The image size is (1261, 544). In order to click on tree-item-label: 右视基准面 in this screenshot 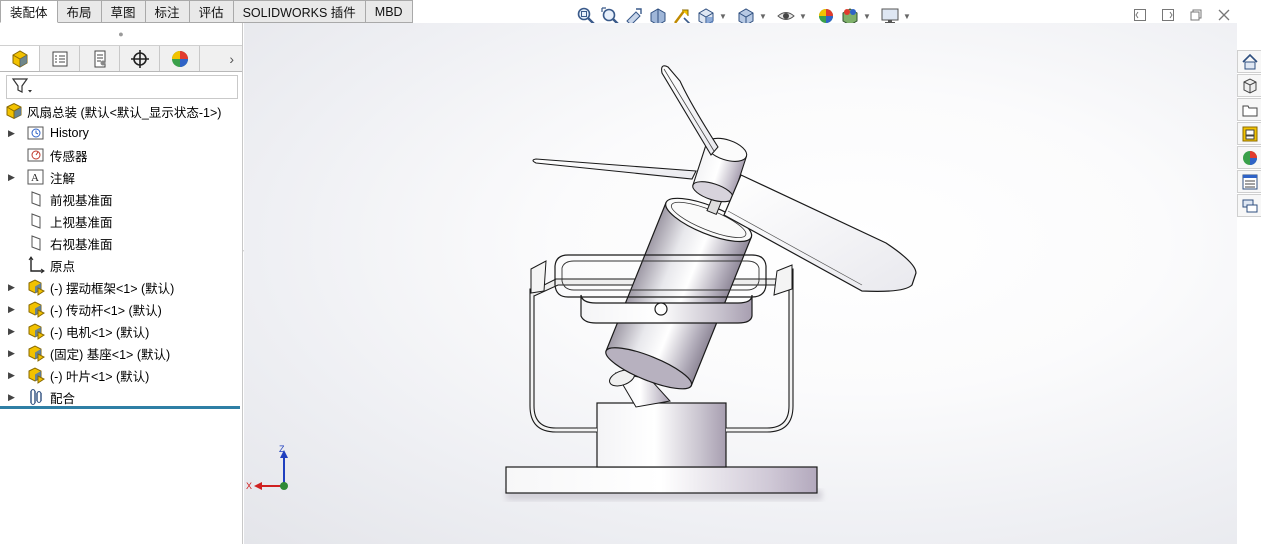, I will do `click(81, 244)`.